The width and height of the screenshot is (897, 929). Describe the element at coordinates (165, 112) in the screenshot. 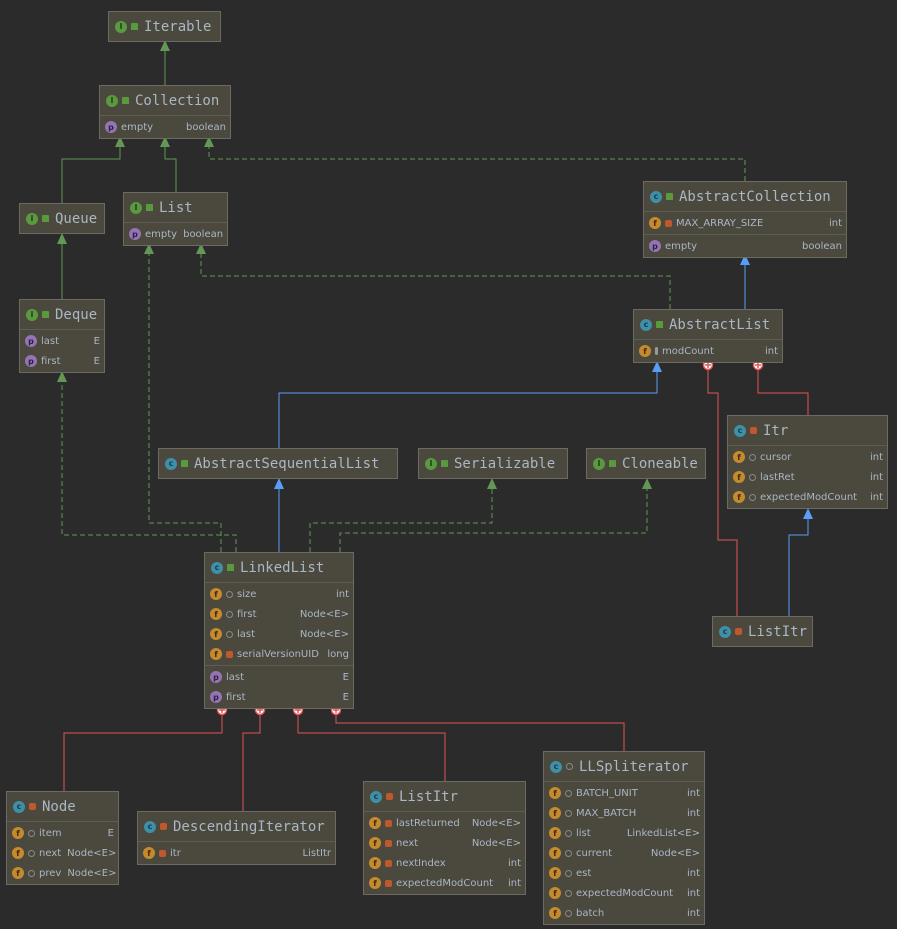

I see `class-box-collection: I Collection p empty boolean` at that location.